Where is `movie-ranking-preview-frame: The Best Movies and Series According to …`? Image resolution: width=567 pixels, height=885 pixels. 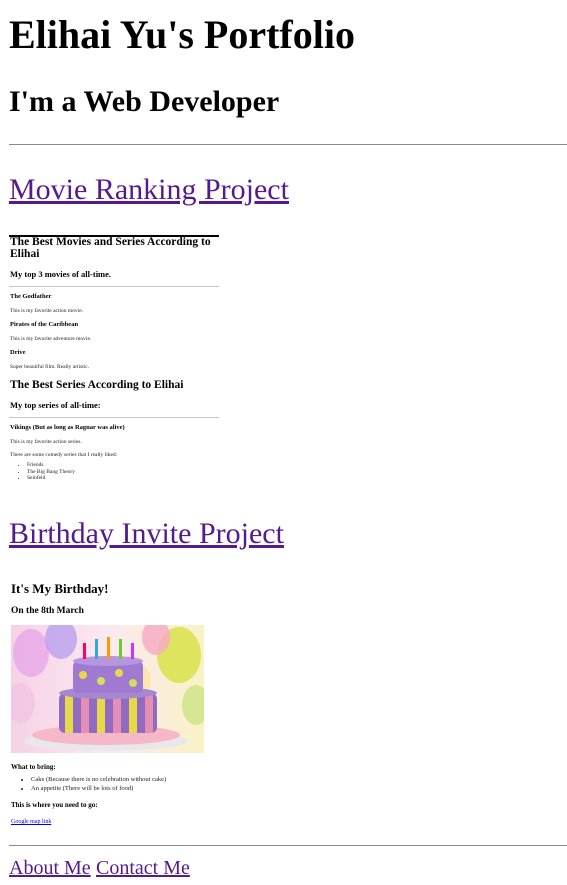 movie-ranking-preview-frame: The Best Movies and Series According to … is located at coordinates (115, 367).